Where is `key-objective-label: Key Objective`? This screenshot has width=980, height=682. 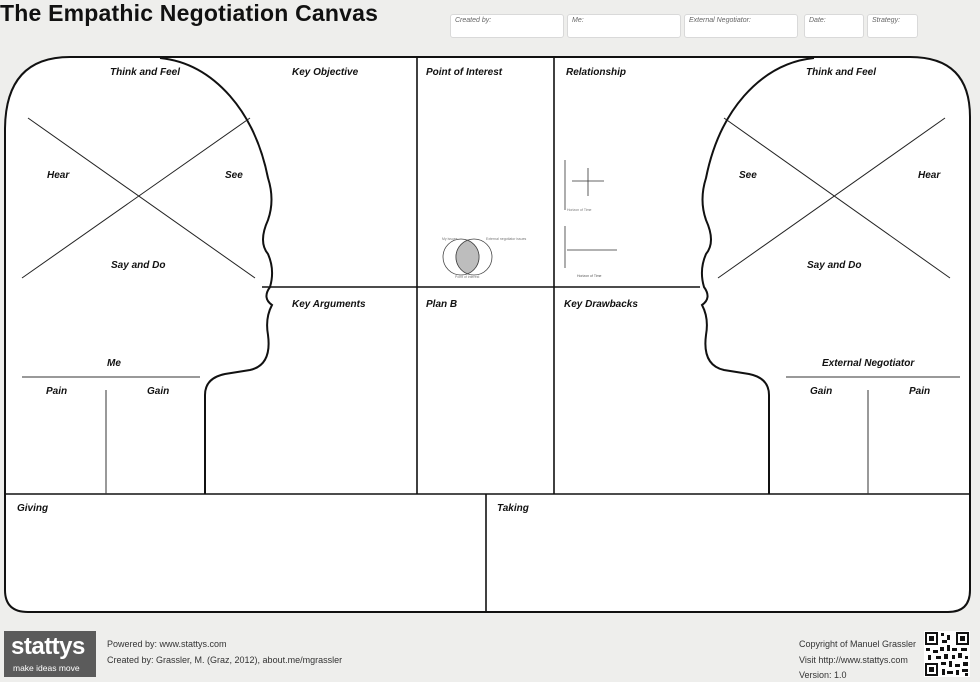
key-objective-label: Key Objective is located at coordinates (325, 72).